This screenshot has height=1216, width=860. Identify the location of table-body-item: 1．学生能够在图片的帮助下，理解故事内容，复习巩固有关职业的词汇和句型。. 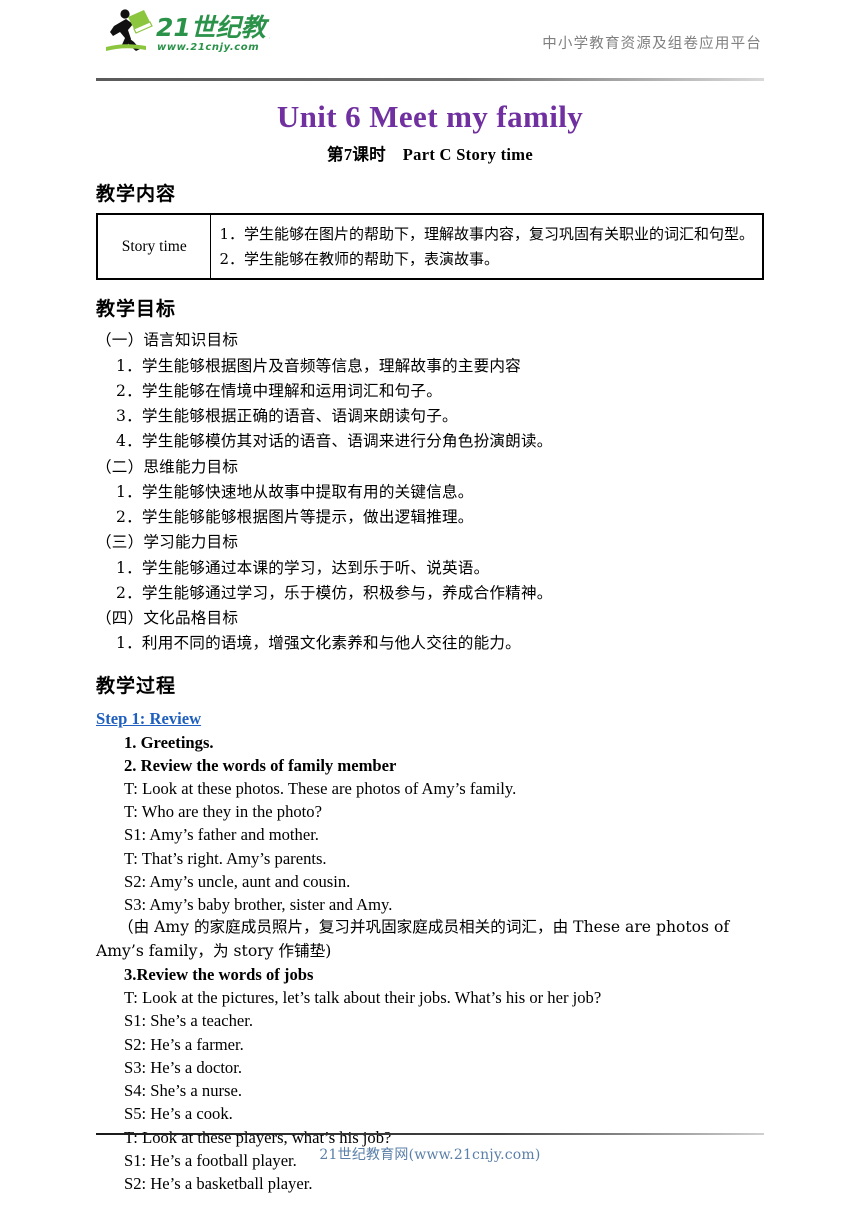
(486, 233).